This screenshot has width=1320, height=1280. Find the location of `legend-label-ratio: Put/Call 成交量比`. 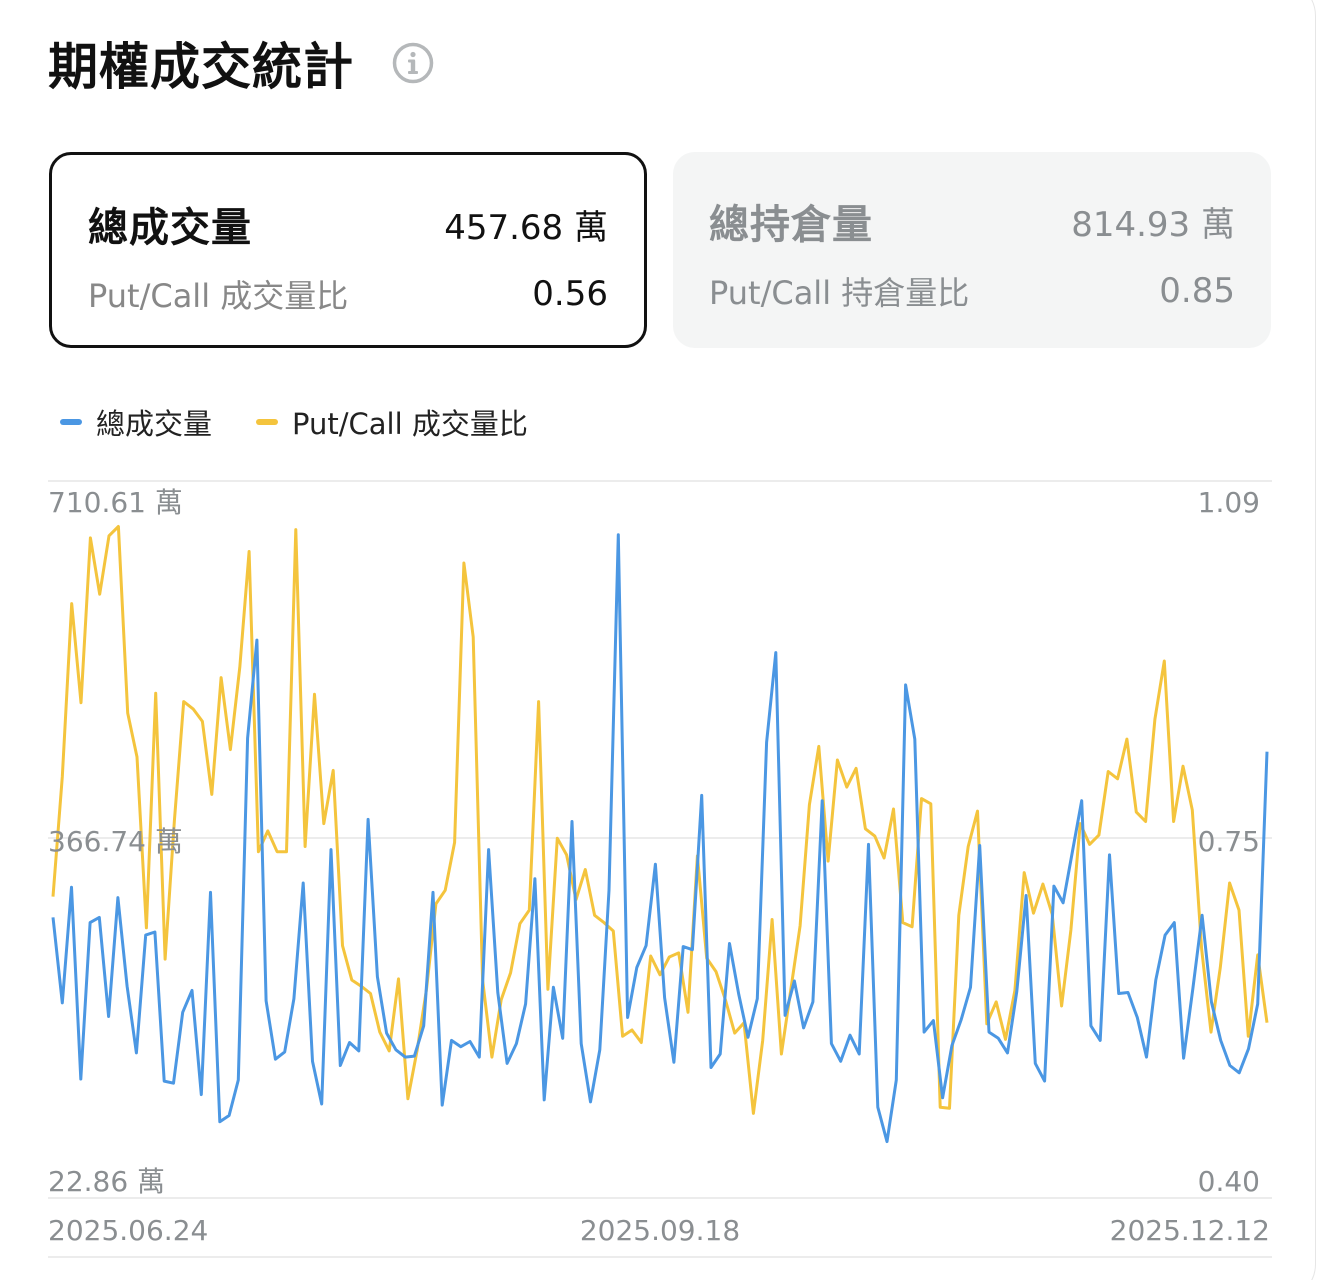

legend-label-ratio: Put/Call 成交量比 is located at coordinates (410, 424).